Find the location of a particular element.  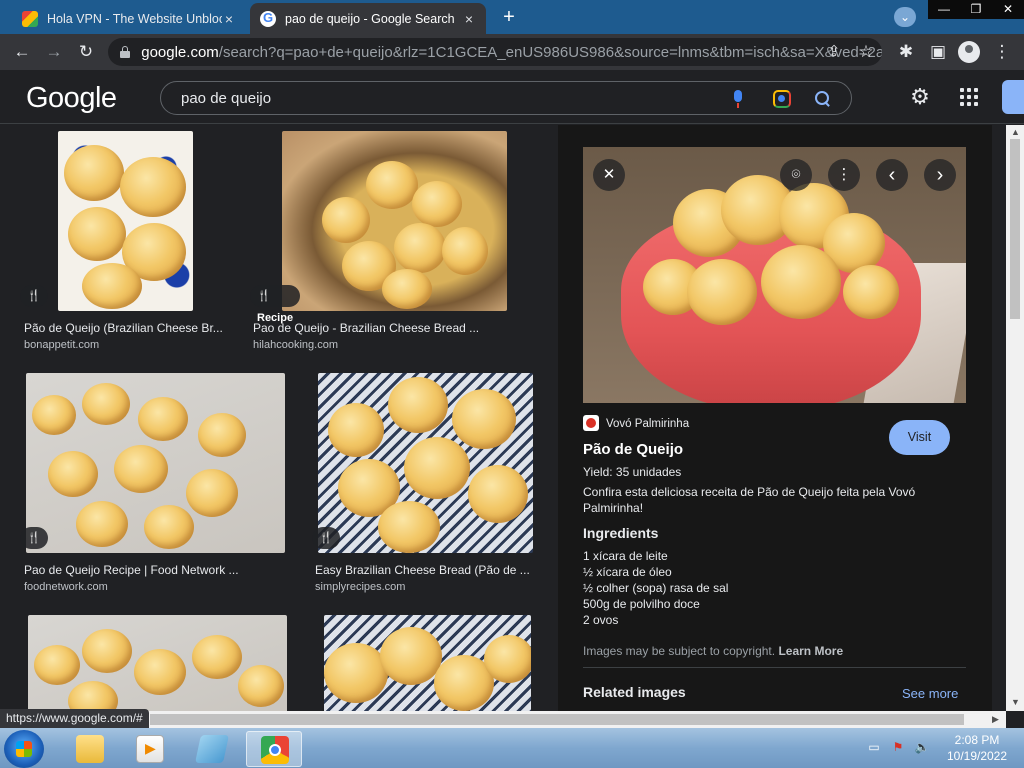

lock-icon is located at coordinates (125, 52).